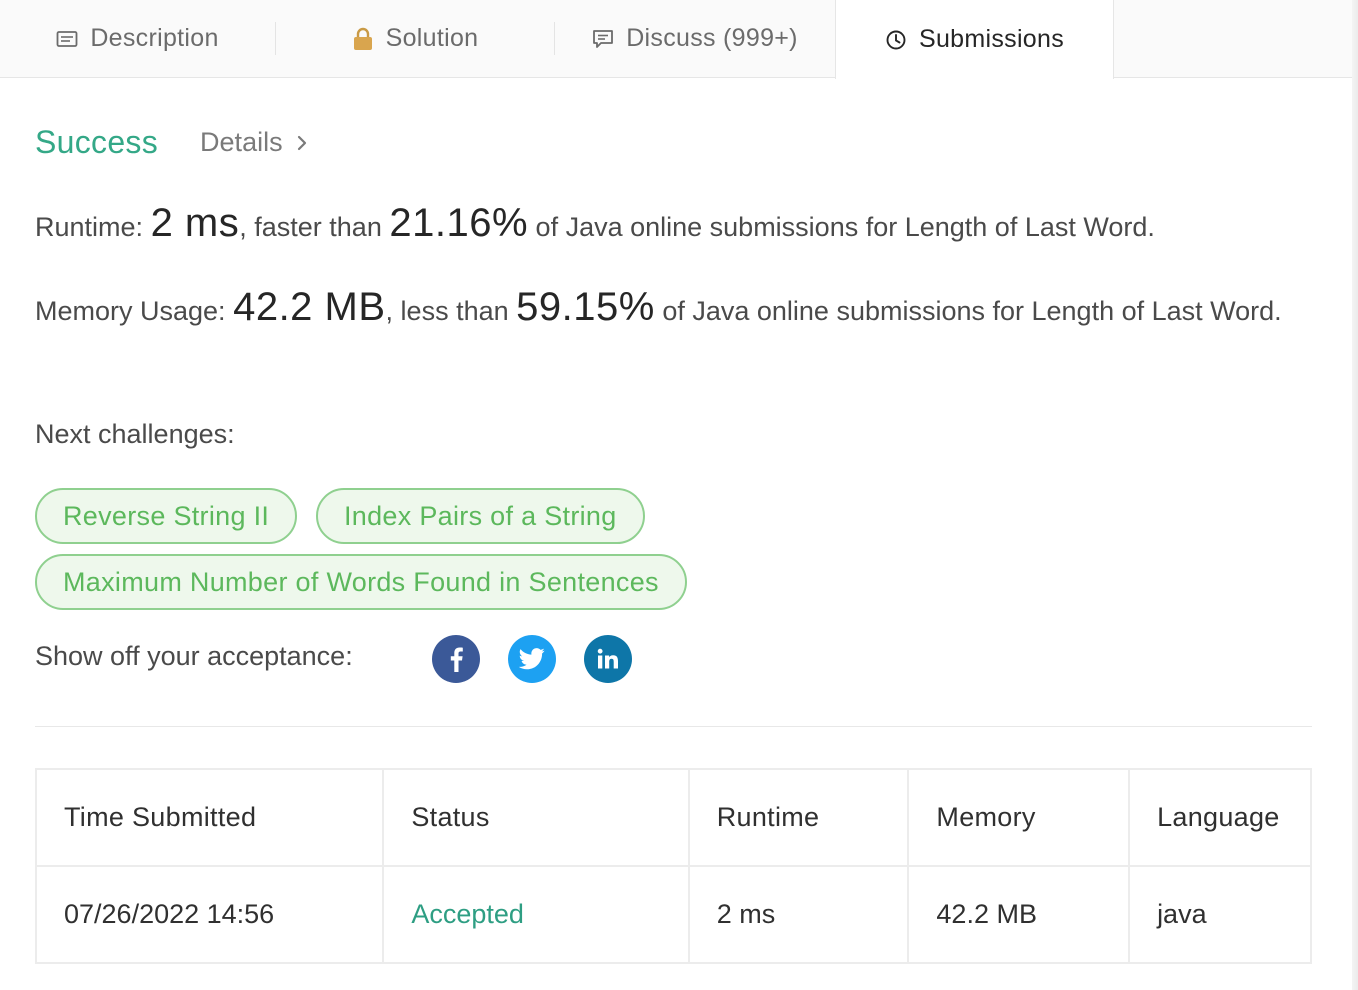  I want to click on share-label: Show off your acceptance:, so click(194, 656).